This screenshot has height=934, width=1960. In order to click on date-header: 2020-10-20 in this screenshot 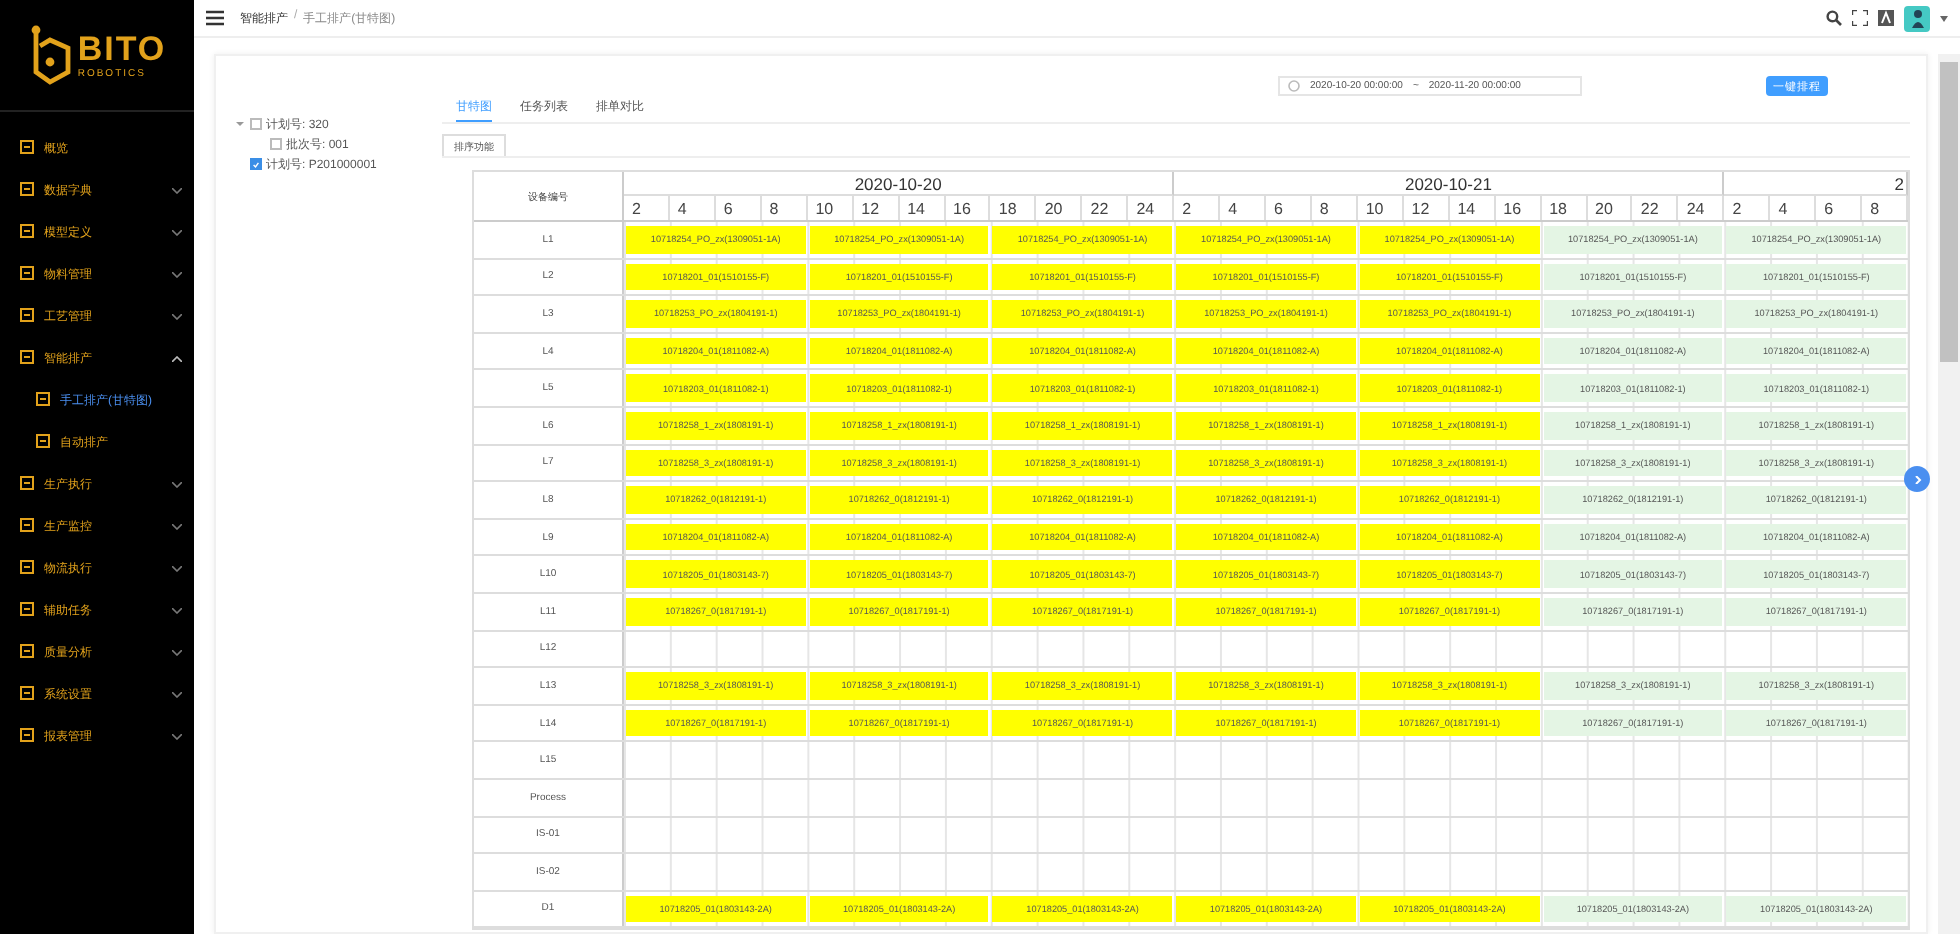, I will do `click(899, 184)`.